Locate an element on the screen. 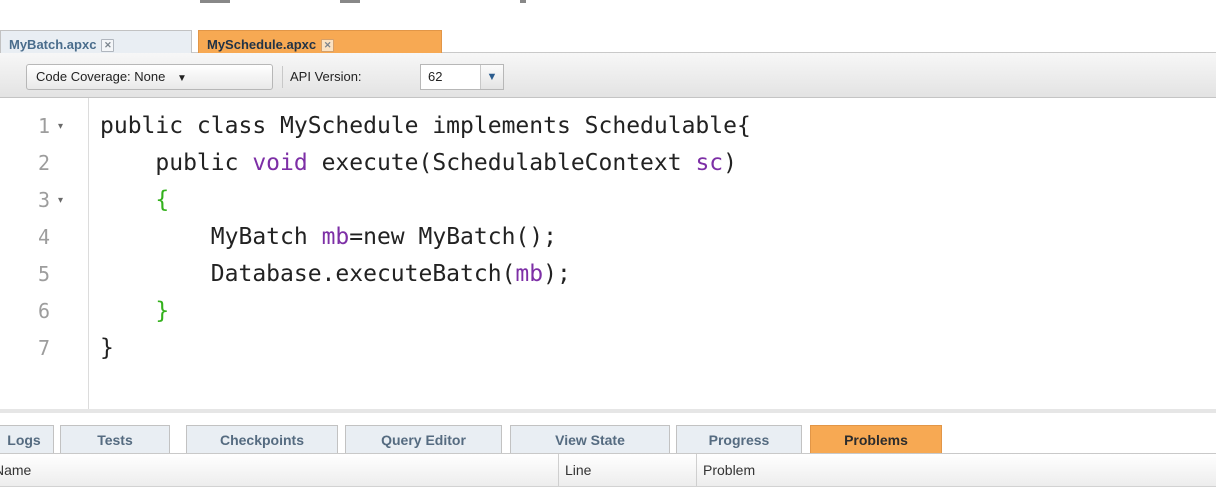  editor-toolbar: Code Coverage: None ▼ API Version: 62 ▼ is located at coordinates (608, 75).